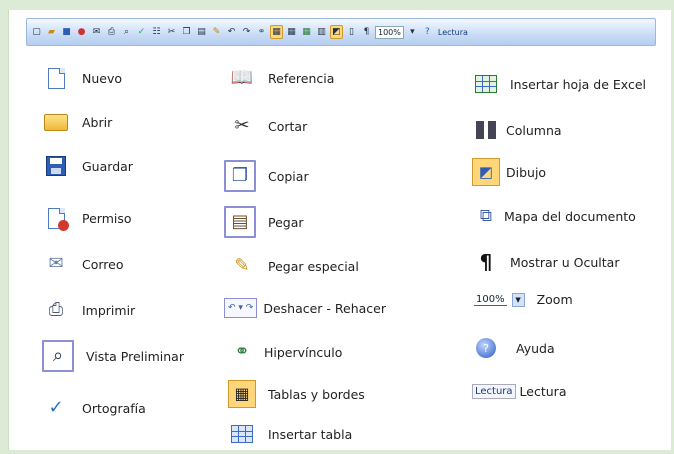 Image resolution: width=674 pixels, height=454 pixels. What do you see at coordinates (486, 262) in the screenshot?
I see `pilcrow-icon: ¶` at bounding box center [486, 262].